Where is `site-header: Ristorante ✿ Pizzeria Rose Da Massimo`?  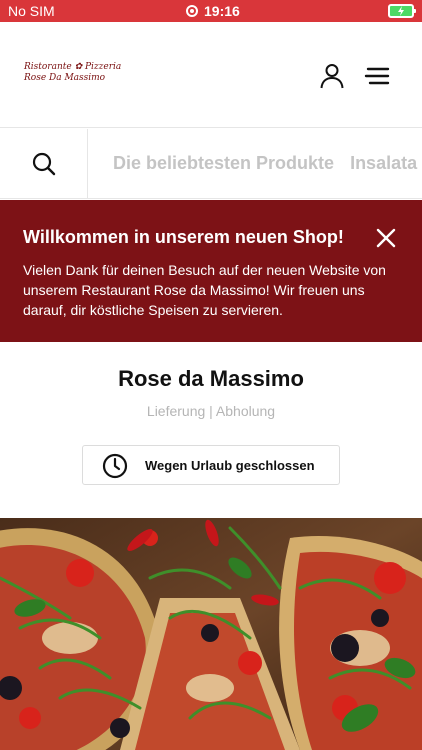 site-header: Ristorante ✿ Pizzeria Rose Da Massimo is located at coordinates (211, 75).